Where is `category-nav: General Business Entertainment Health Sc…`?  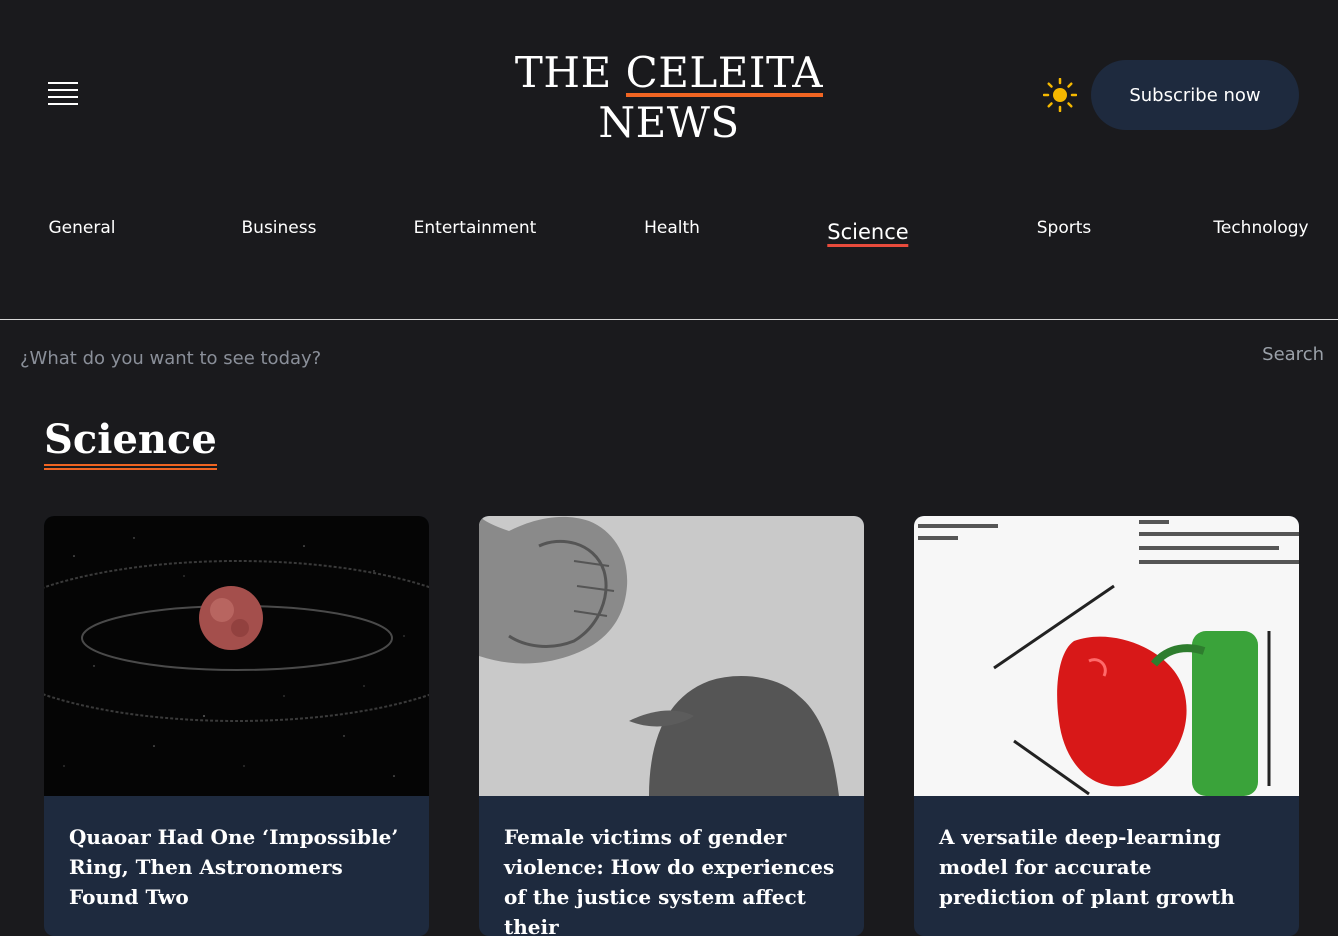 category-nav: General Business Entertainment Health Sc… is located at coordinates (669, 255).